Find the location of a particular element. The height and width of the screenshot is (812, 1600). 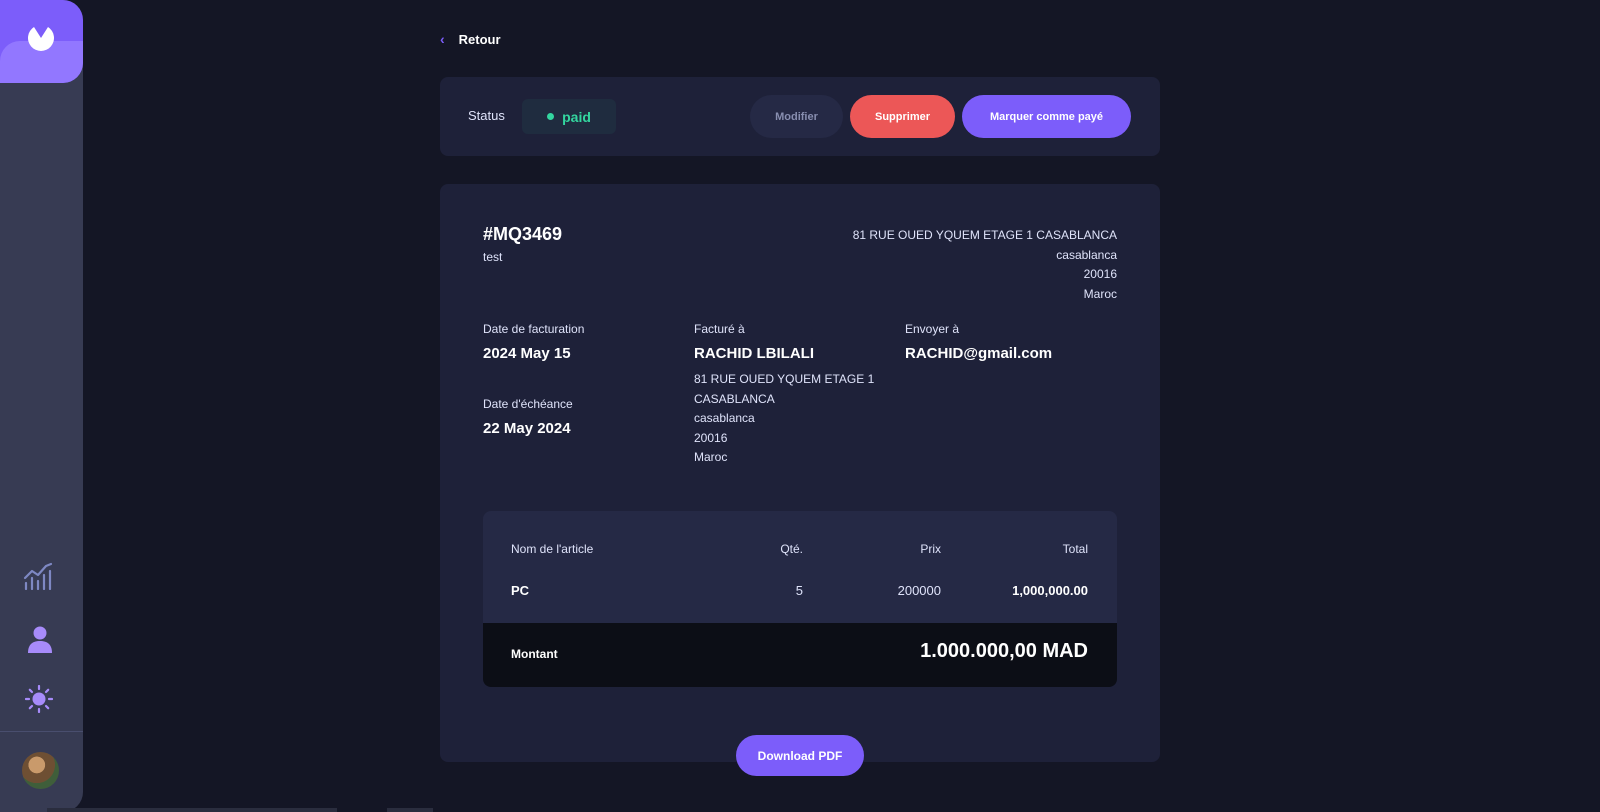

header-item-name: Nom de l'article is located at coordinates (552, 549).